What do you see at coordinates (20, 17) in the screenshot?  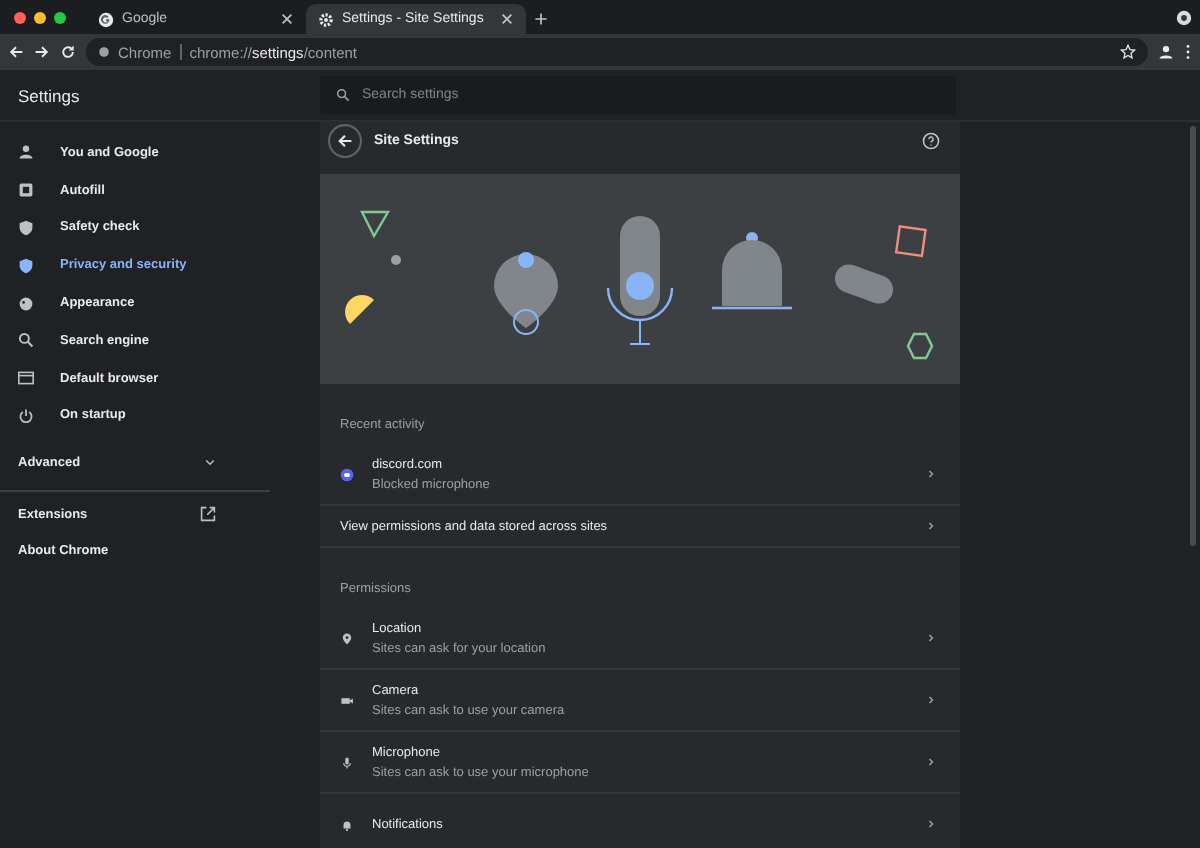 I see `close-window-button` at bounding box center [20, 17].